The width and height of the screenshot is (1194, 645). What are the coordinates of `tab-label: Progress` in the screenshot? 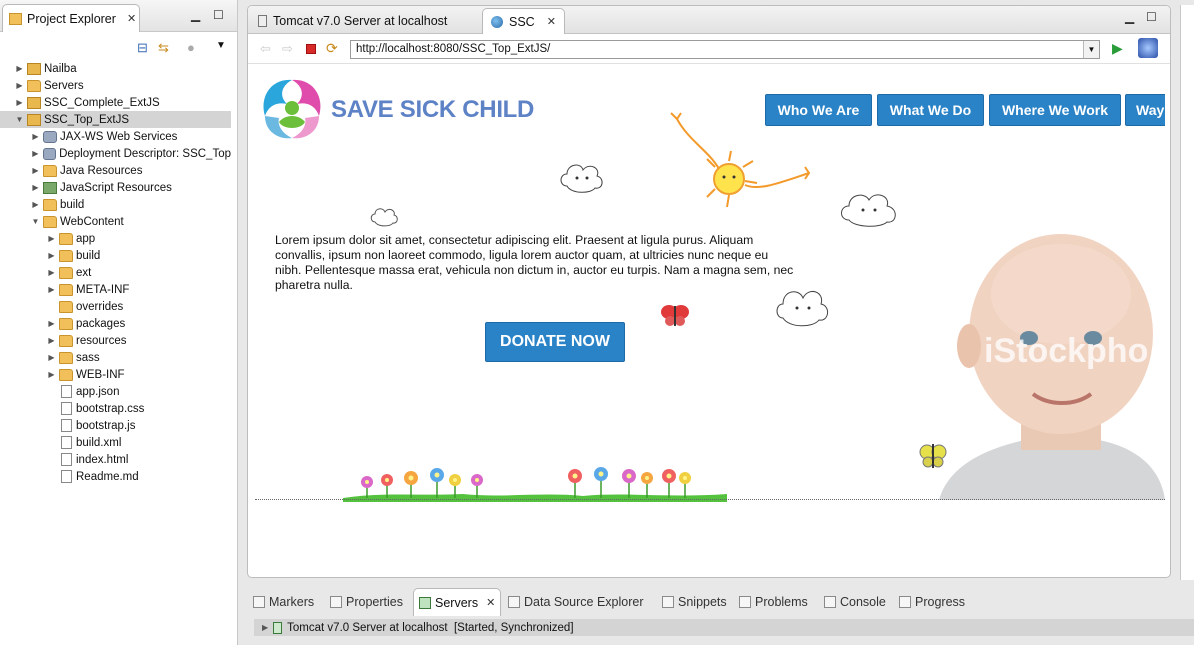 It's located at (940, 602).